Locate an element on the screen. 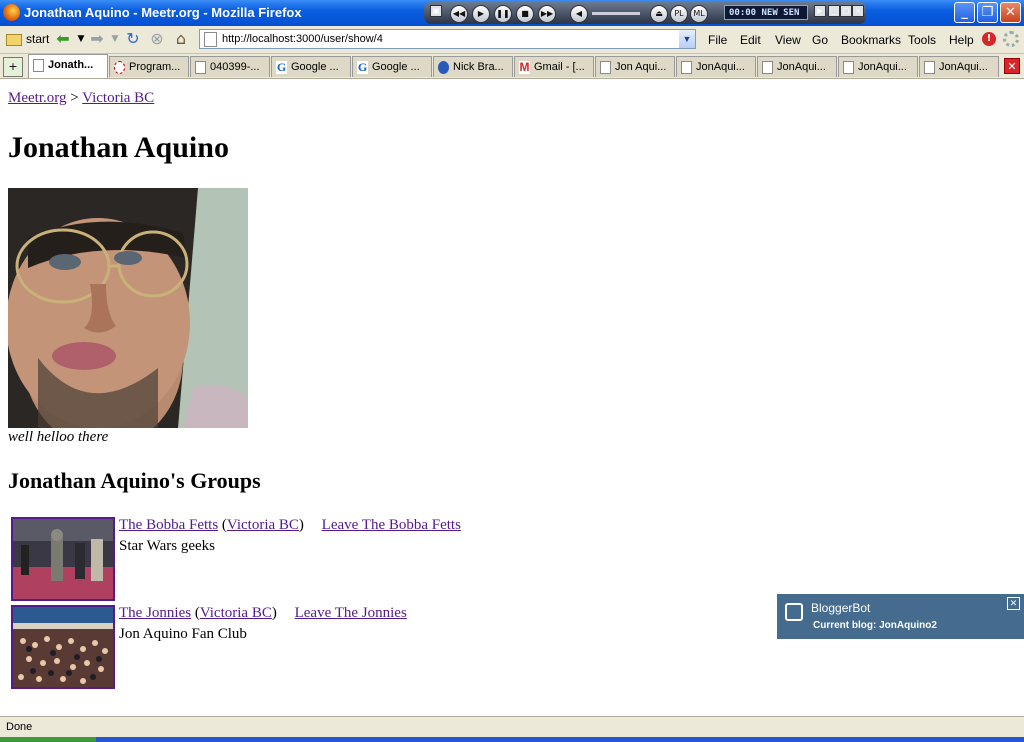  media-eject-button: ⏏ is located at coordinates (659, 14).